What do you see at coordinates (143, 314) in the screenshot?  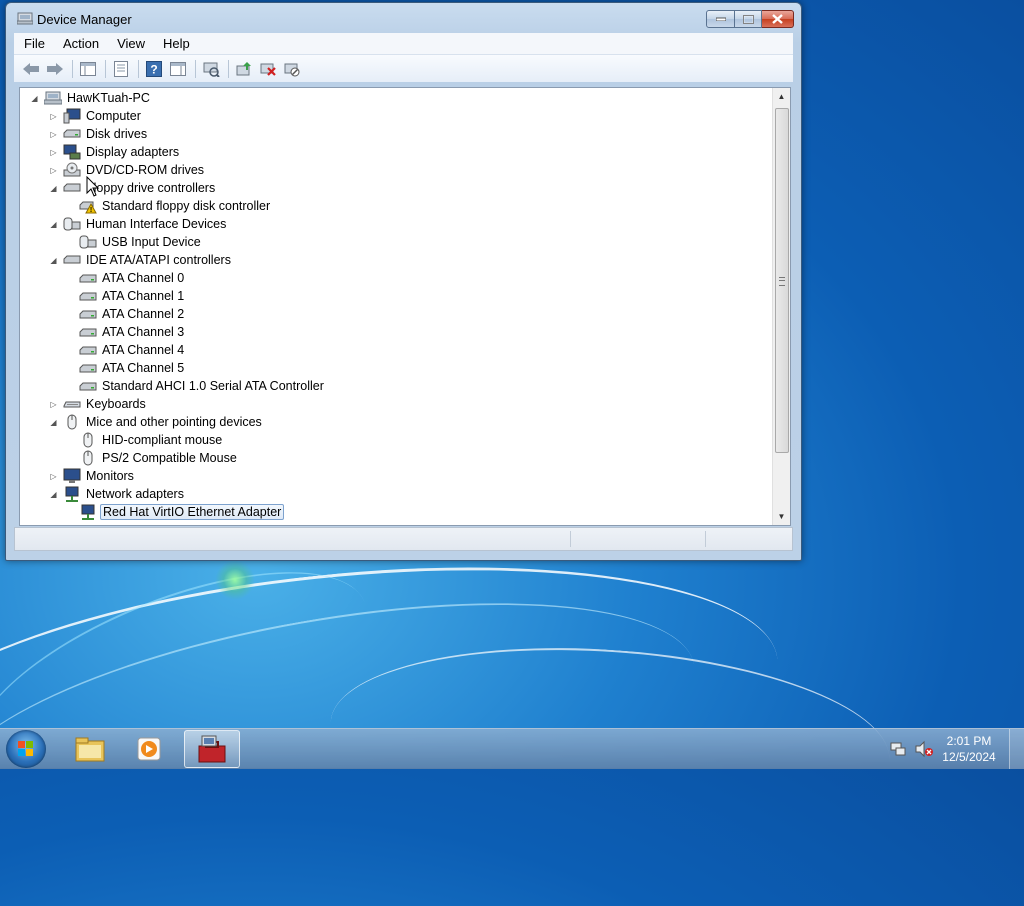 I see `tree-item-label: ATA Channel 2` at bounding box center [143, 314].